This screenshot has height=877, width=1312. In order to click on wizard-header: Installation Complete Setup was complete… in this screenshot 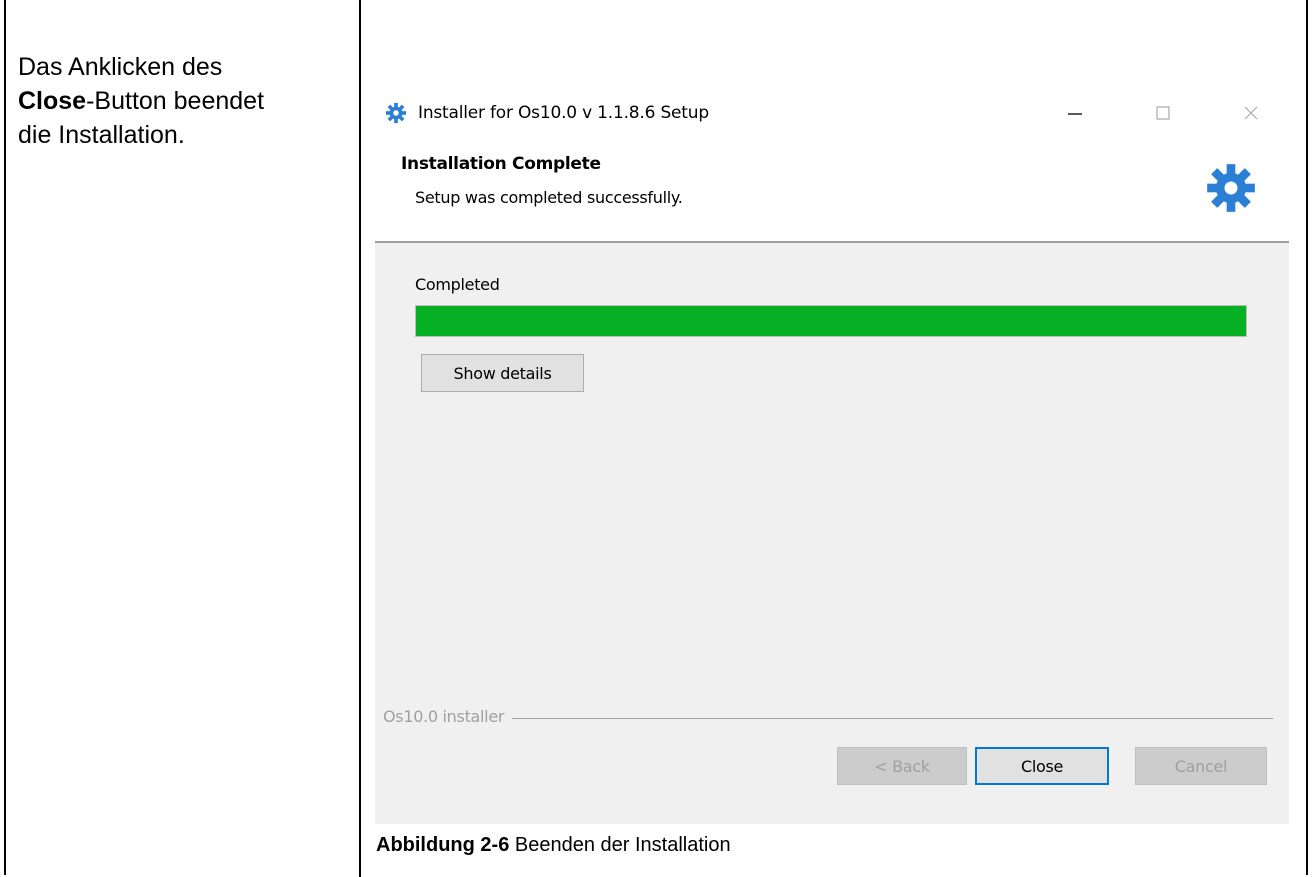, I will do `click(832, 193)`.